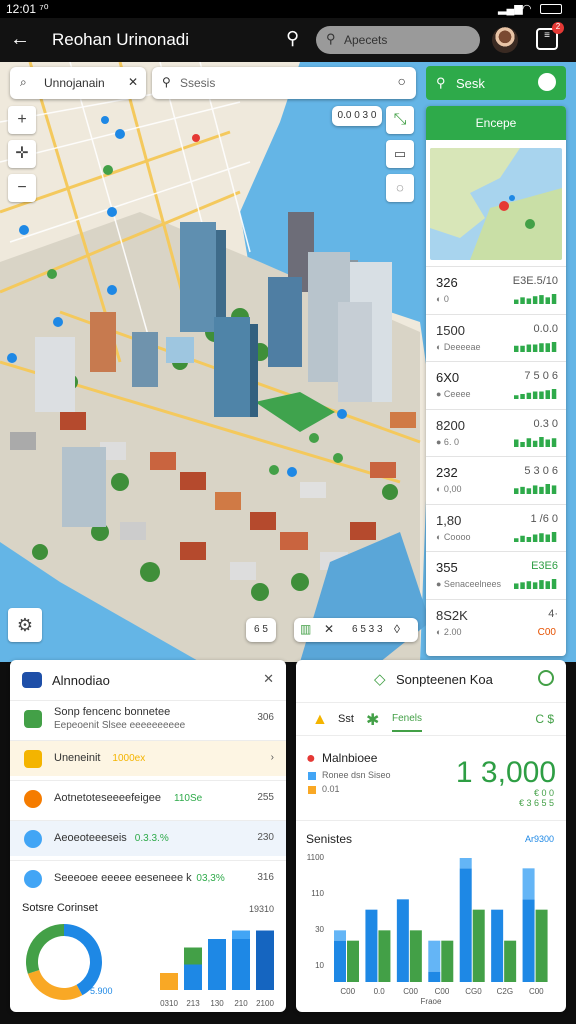 The width and height of the screenshot is (576, 1024). Describe the element at coordinates (496, 337) in the screenshot. I see `stat-row: 1500 0.0.0 ◐ Deeeeae` at that location.